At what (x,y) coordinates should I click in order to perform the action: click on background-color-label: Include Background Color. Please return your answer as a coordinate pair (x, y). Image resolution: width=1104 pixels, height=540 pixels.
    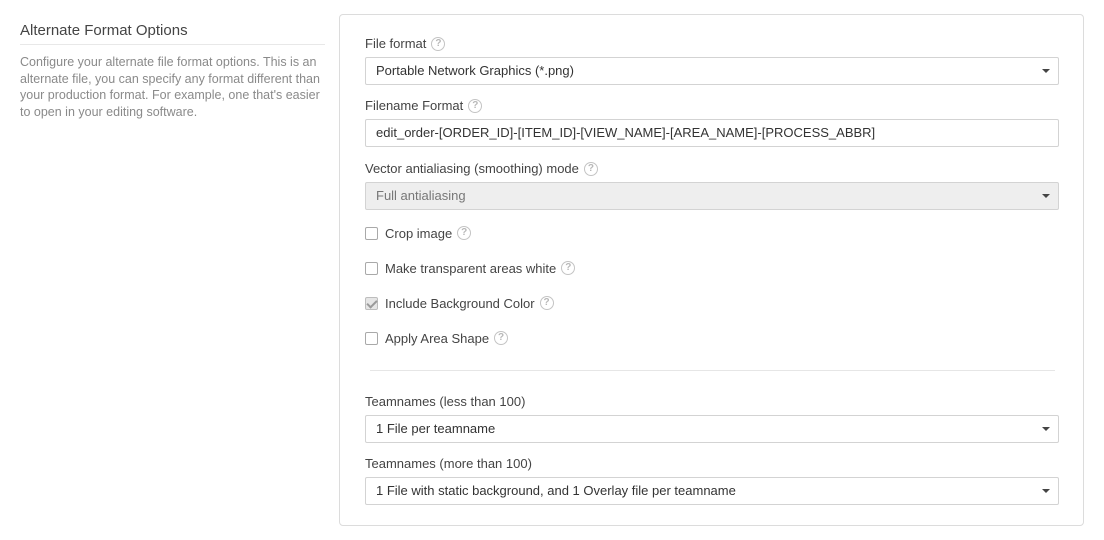
    Looking at the image, I should click on (460, 303).